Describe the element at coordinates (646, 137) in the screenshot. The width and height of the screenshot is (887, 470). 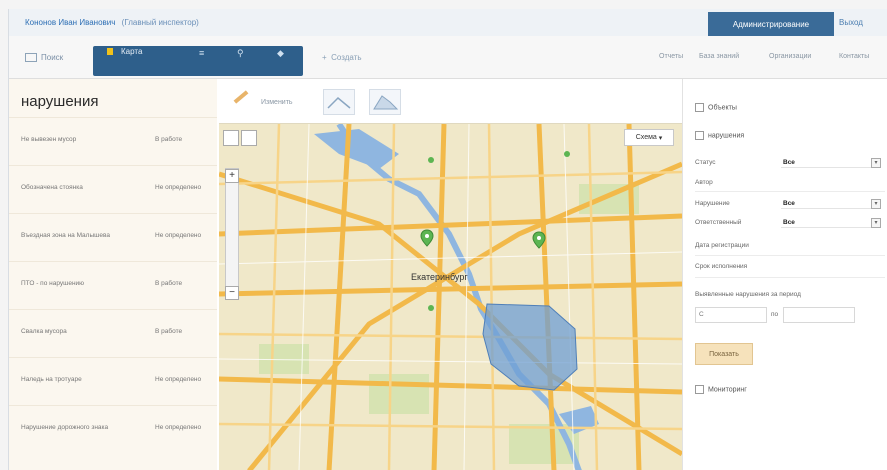
I see `map-type-label: Схема` at that location.